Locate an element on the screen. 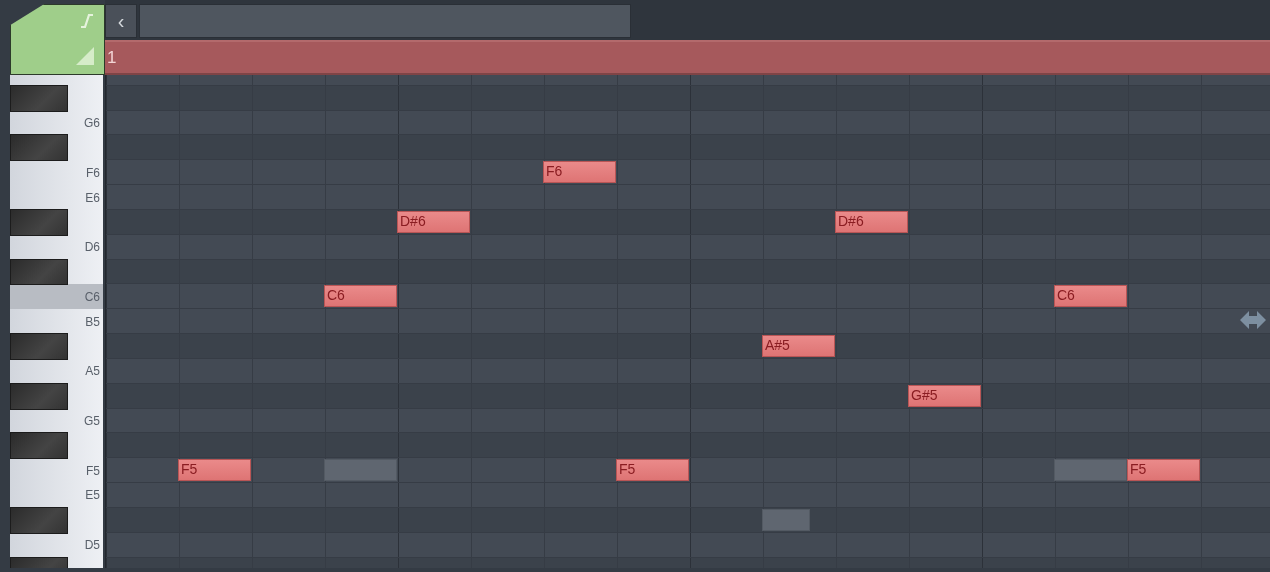 This screenshot has height=572, width=1270. note-block: F6 is located at coordinates (579, 172).